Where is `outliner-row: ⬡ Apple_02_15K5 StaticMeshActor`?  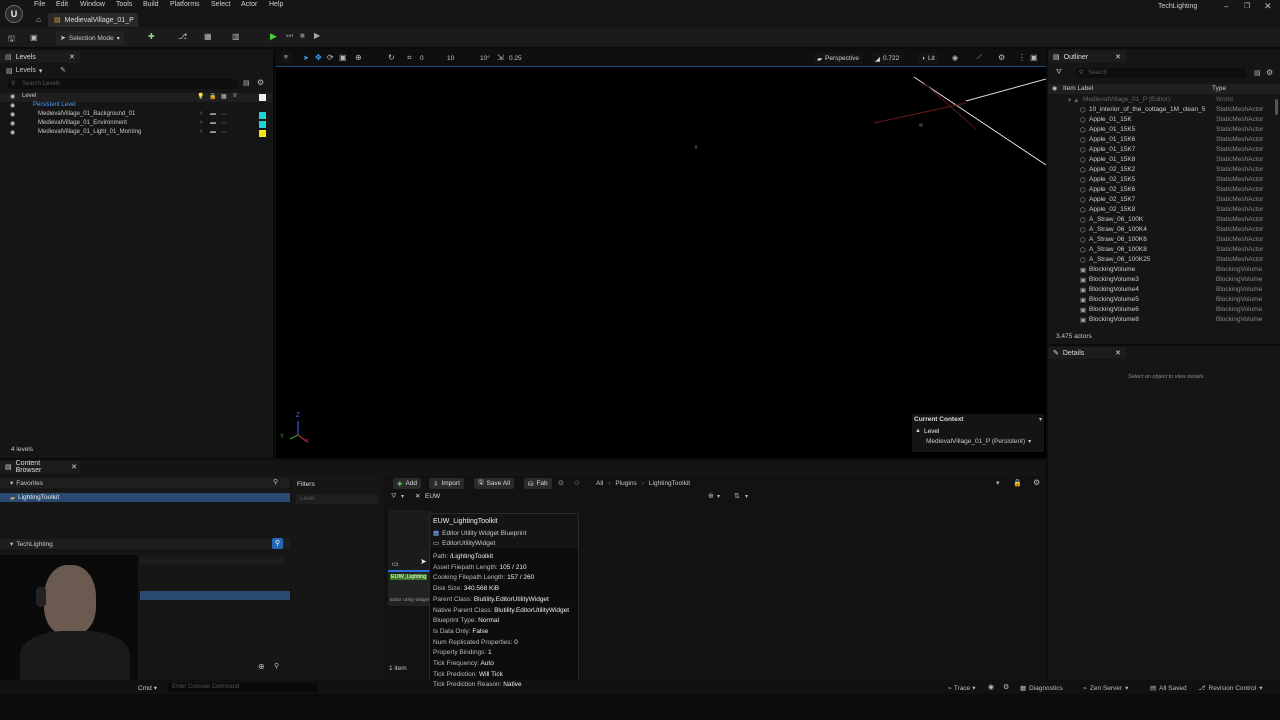 outliner-row: ⬡ Apple_02_15K5 StaticMeshActor is located at coordinates (1164, 181).